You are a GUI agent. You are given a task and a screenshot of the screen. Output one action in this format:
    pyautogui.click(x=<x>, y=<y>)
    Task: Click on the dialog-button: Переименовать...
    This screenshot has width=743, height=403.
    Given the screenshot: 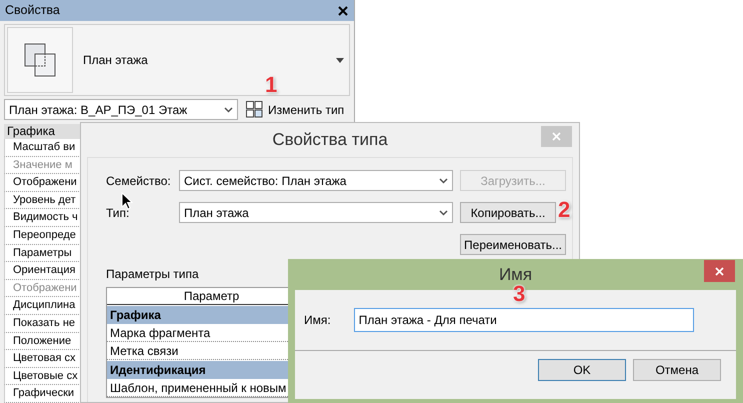 What is the action you would take?
    pyautogui.click(x=513, y=244)
    